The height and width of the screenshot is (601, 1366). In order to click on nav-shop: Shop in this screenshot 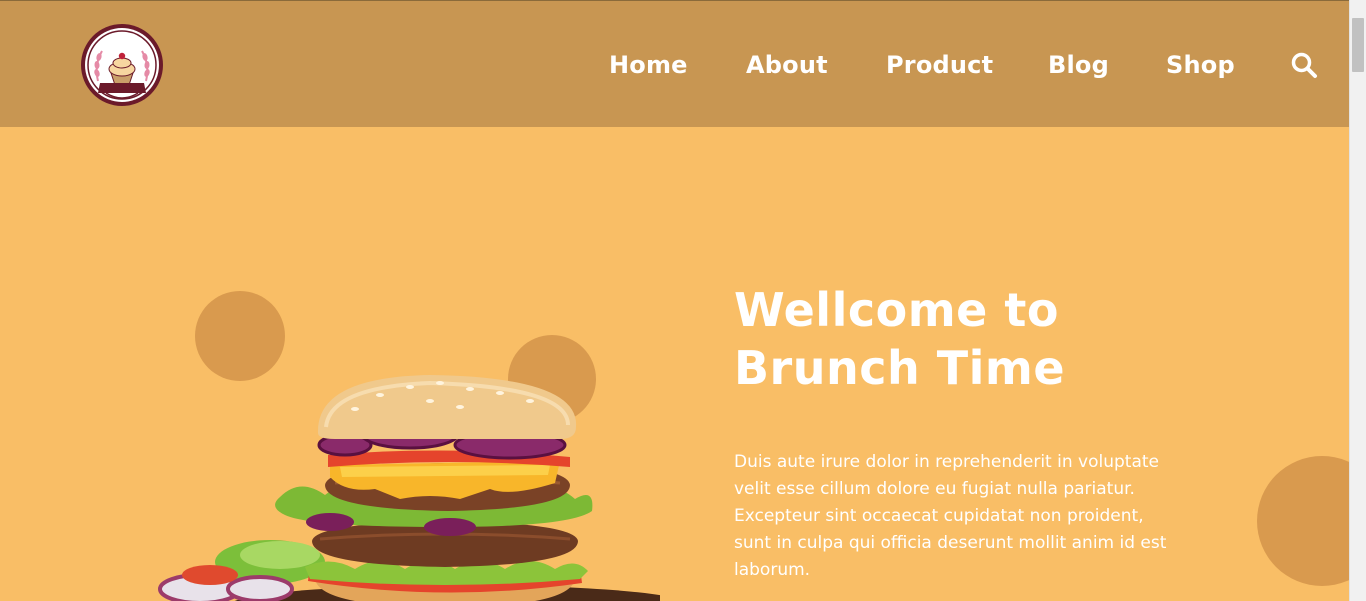, I will do `click(1200, 65)`.